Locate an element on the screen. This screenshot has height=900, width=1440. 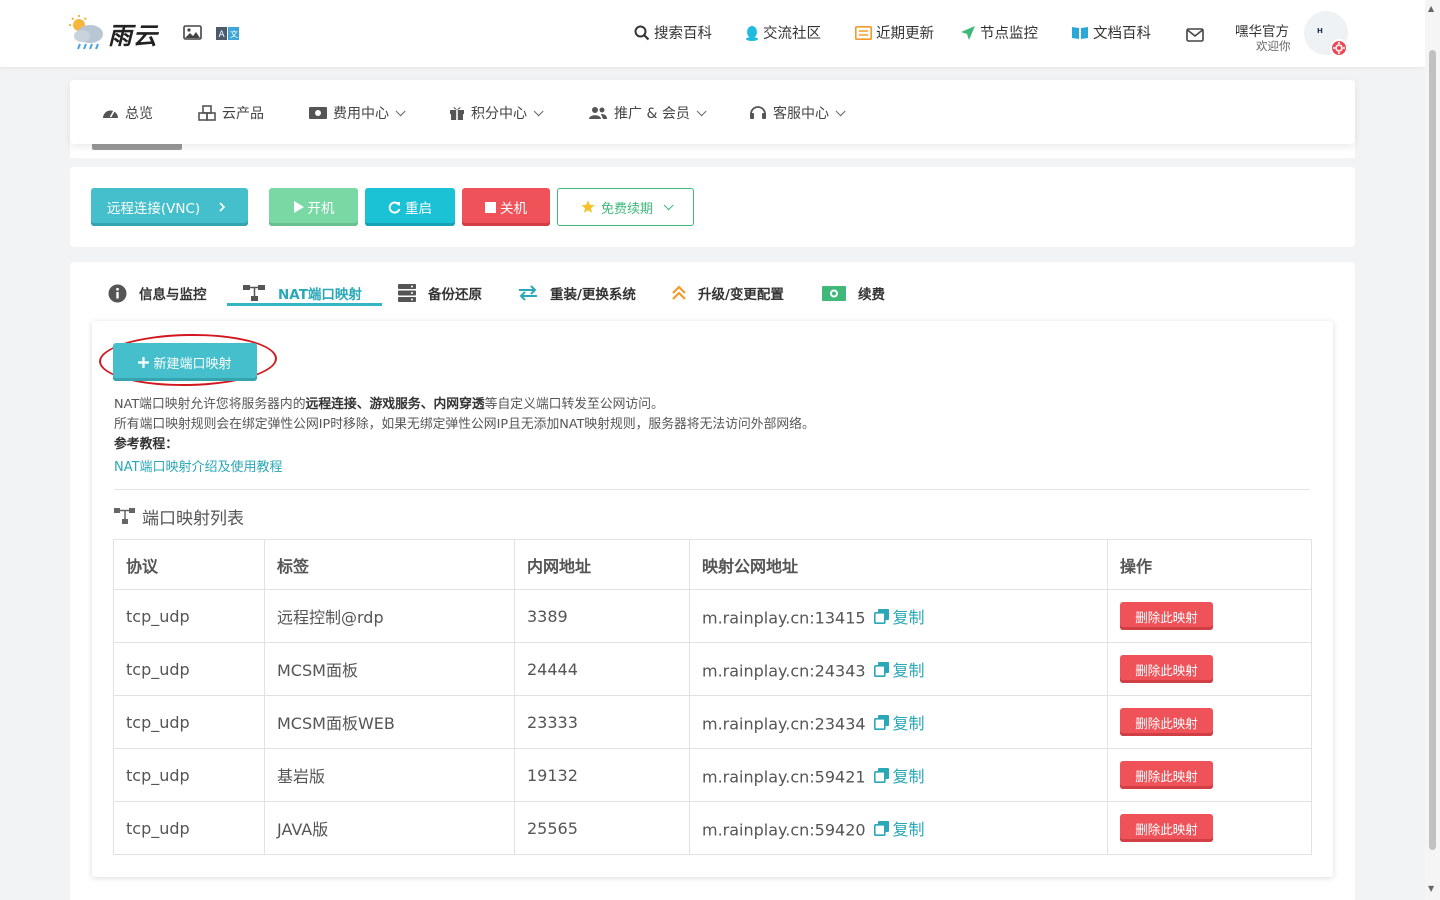
tab-upgrade-config: 升级/变更配置 is located at coordinates (728, 293).